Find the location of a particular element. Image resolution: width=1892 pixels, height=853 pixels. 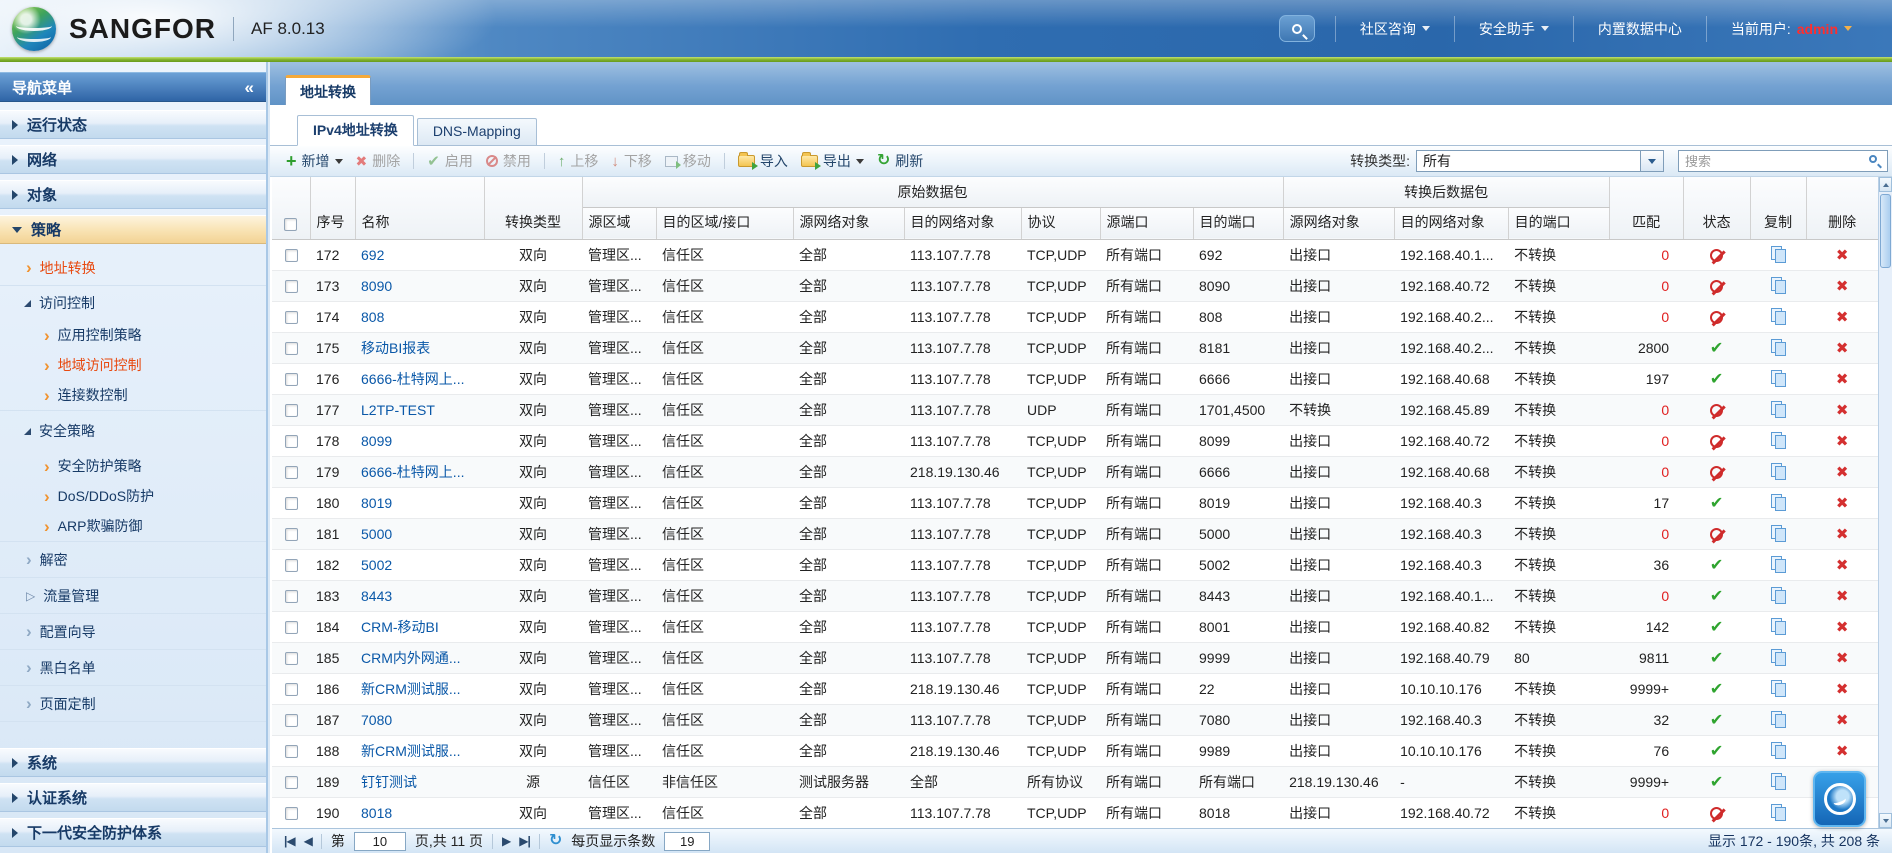

sidebar-item-config-wizard: › 配置向导 is located at coordinates (133, 632).